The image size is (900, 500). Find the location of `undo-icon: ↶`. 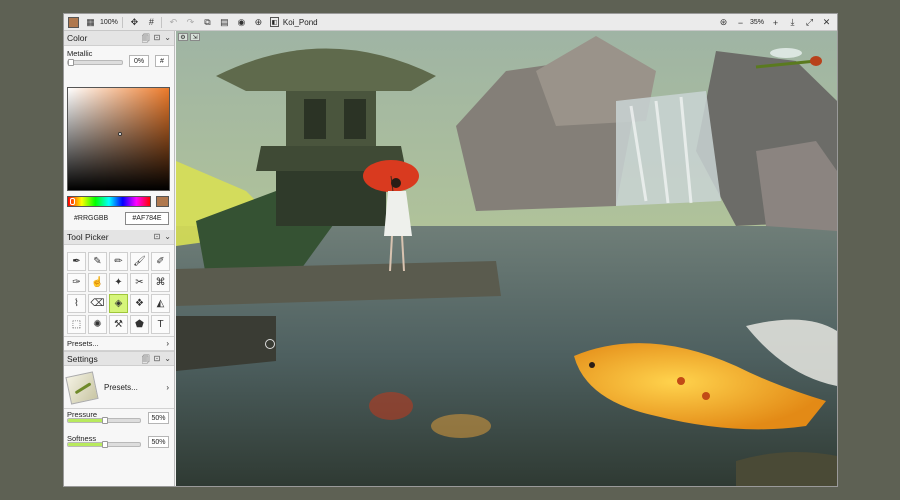

undo-icon: ↶ is located at coordinates (173, 22).